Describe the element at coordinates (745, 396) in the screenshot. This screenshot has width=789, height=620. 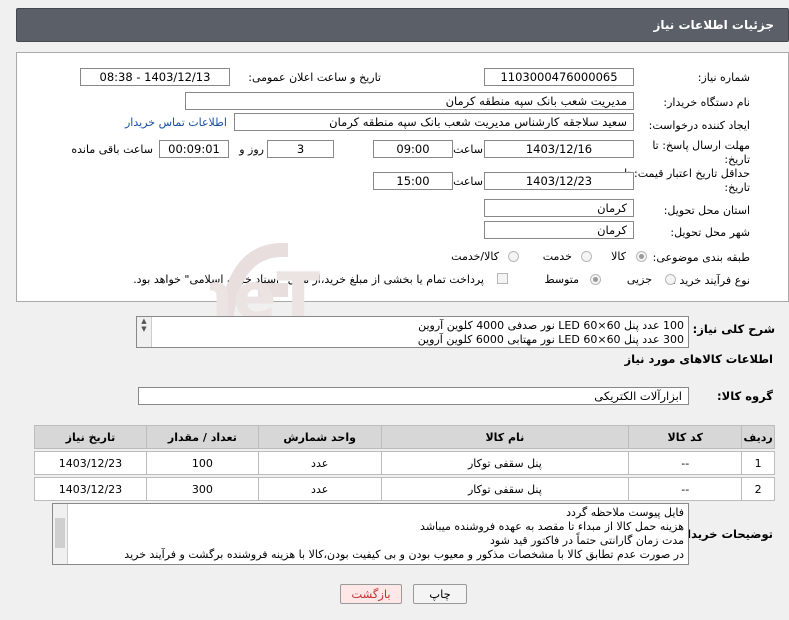
I see `goods-group-label: گروه کالا:` at that location.